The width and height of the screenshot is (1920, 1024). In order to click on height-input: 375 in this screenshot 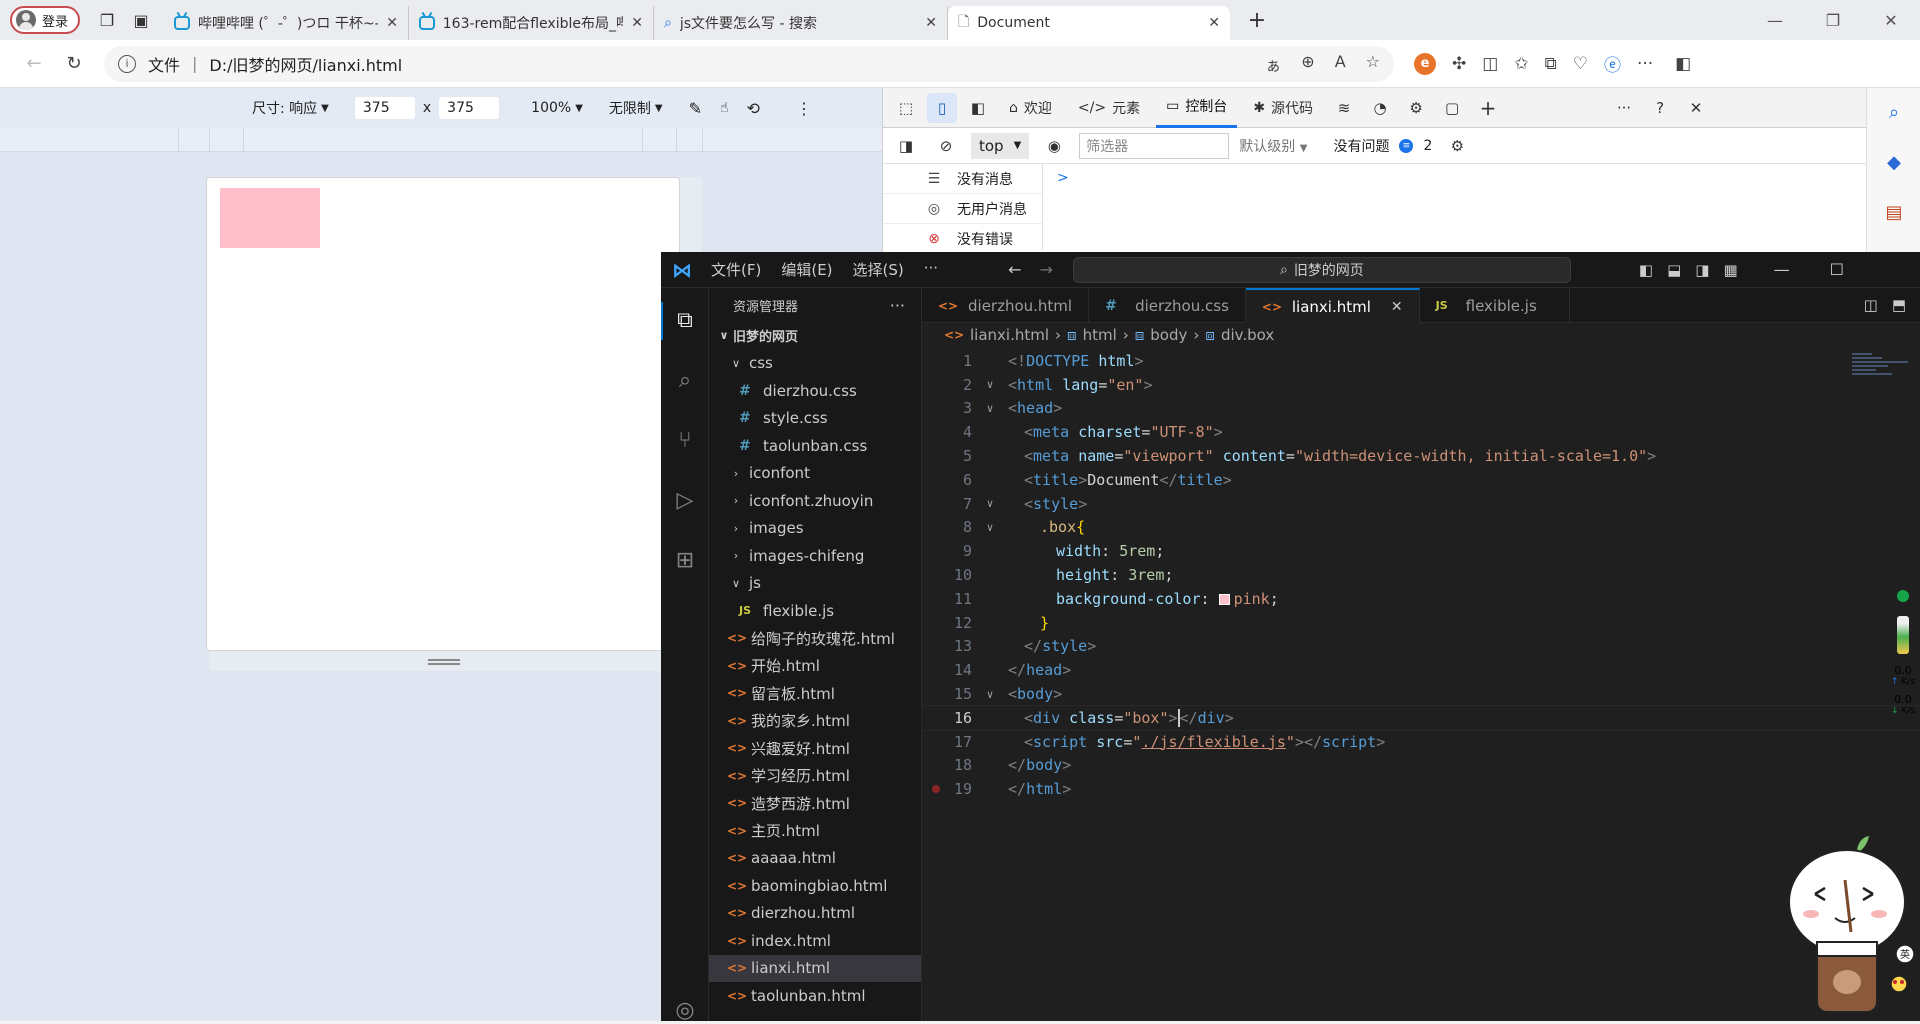, I will do `click(469, 108)`.